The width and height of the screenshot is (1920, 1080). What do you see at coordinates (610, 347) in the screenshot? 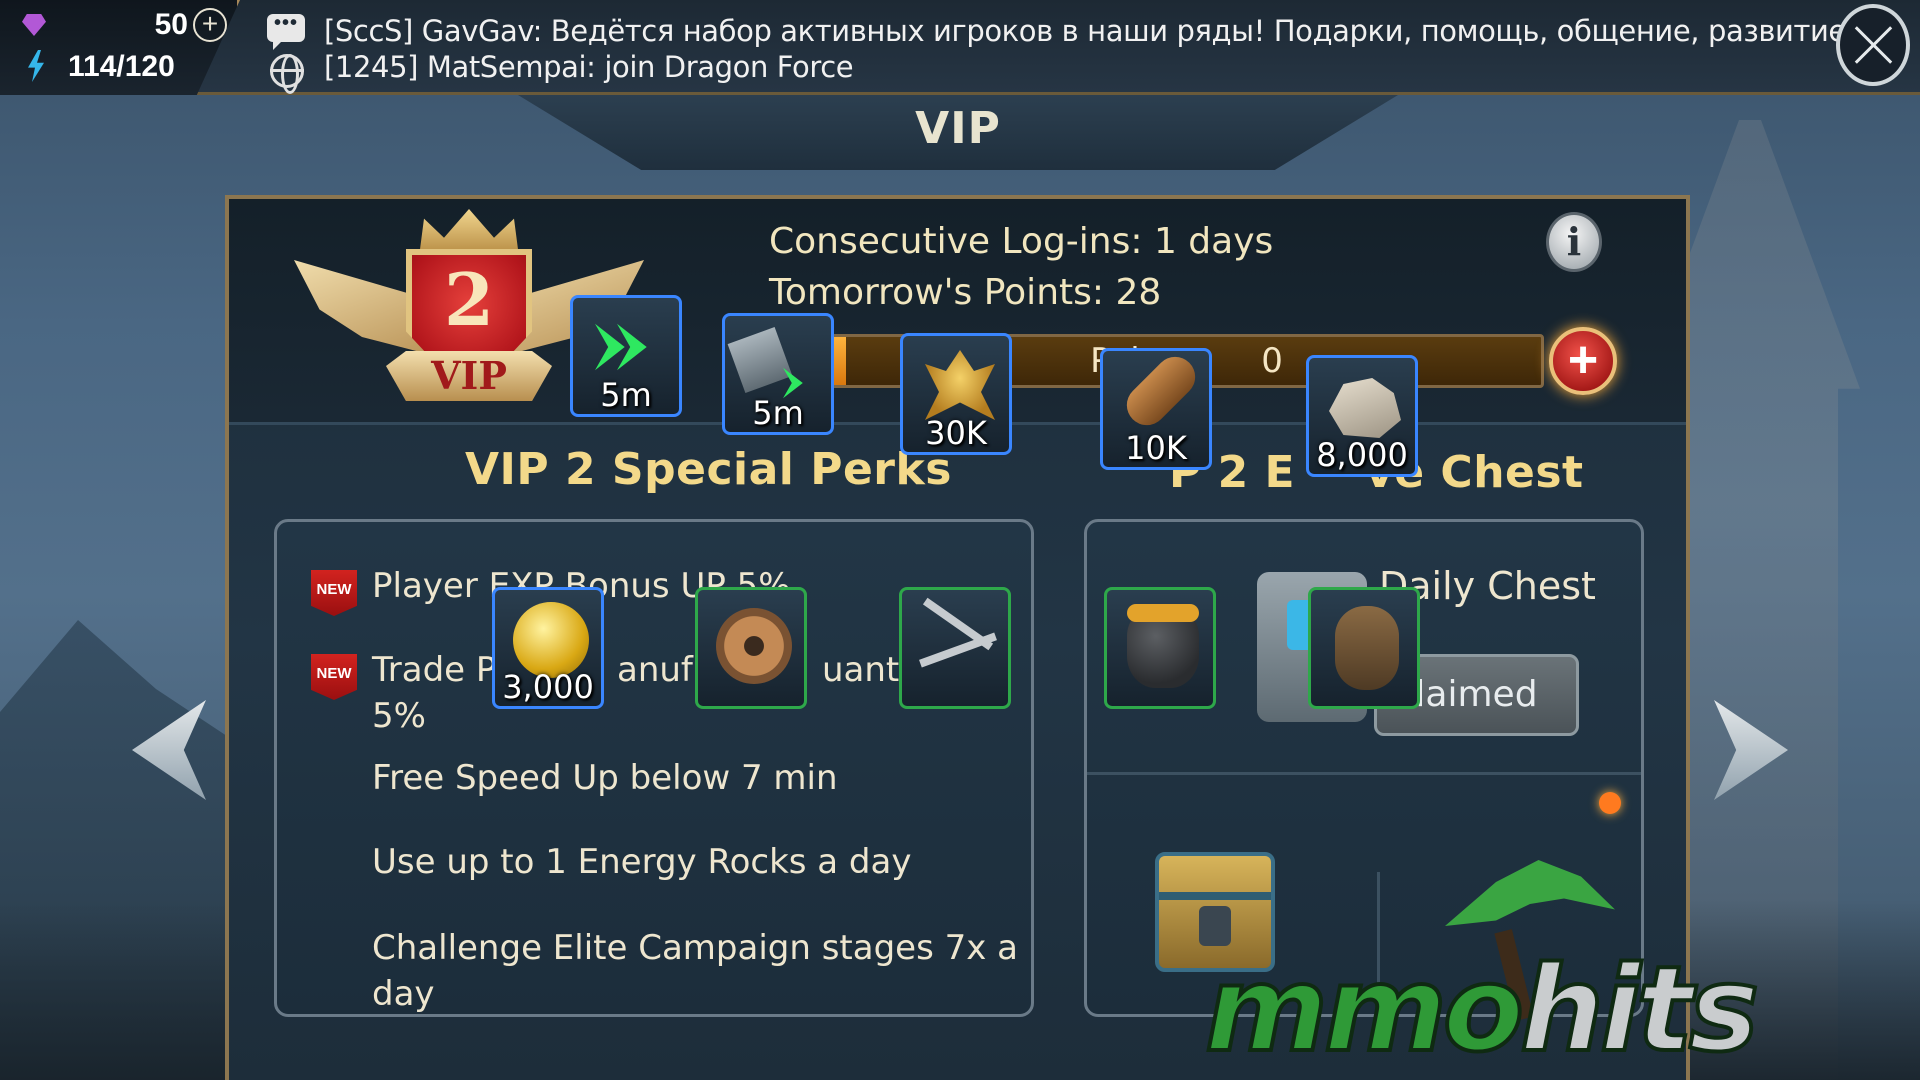
I see `speedup-arrow-icon` at bounding box center [610, 347].